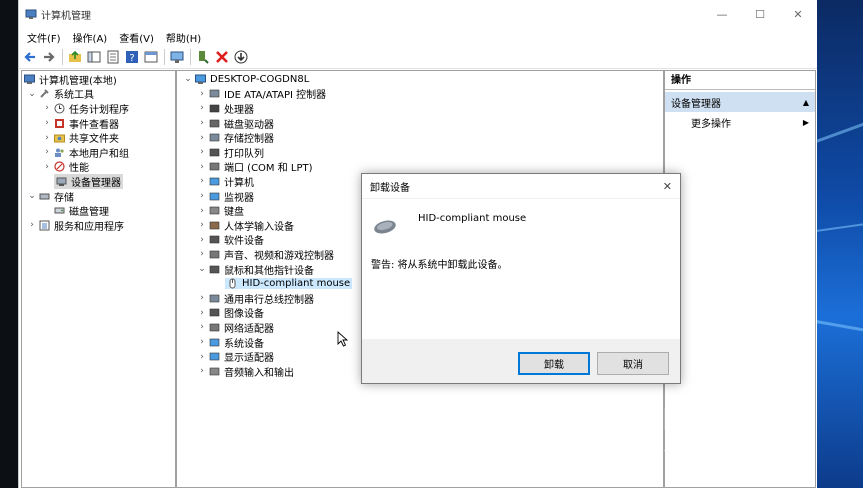 The width and height of the screenshot is (863, 488). I want to click on device-category-18: › 显示适配器, so click(235, 357).